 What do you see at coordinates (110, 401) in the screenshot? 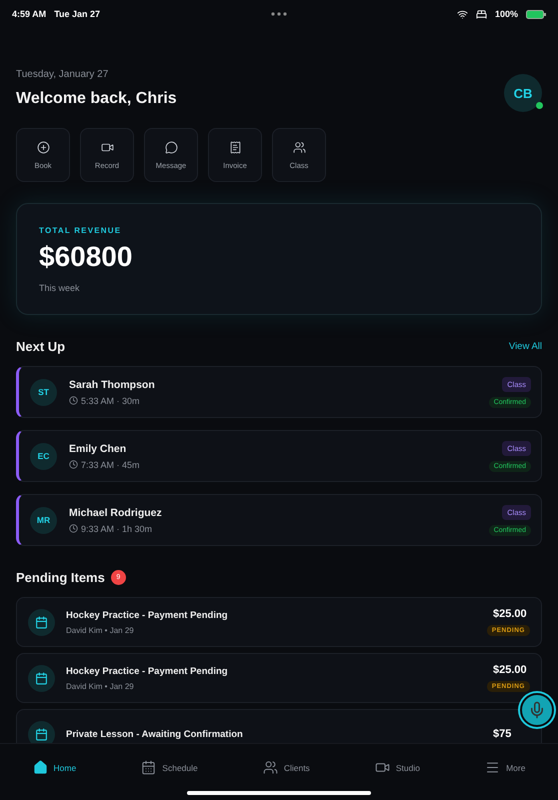
I see `appointment-time: 5:33 AM · 30m` at bounding box center [110, 401].